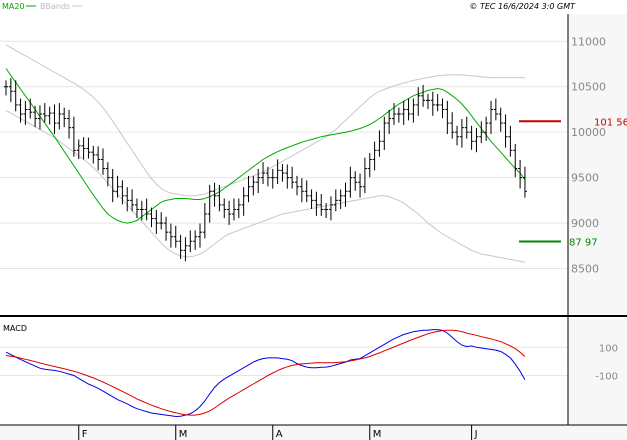 The width and height of the screenshot is (627, 440). I want to click on legend-bbands: BBands, so click(55, 6).